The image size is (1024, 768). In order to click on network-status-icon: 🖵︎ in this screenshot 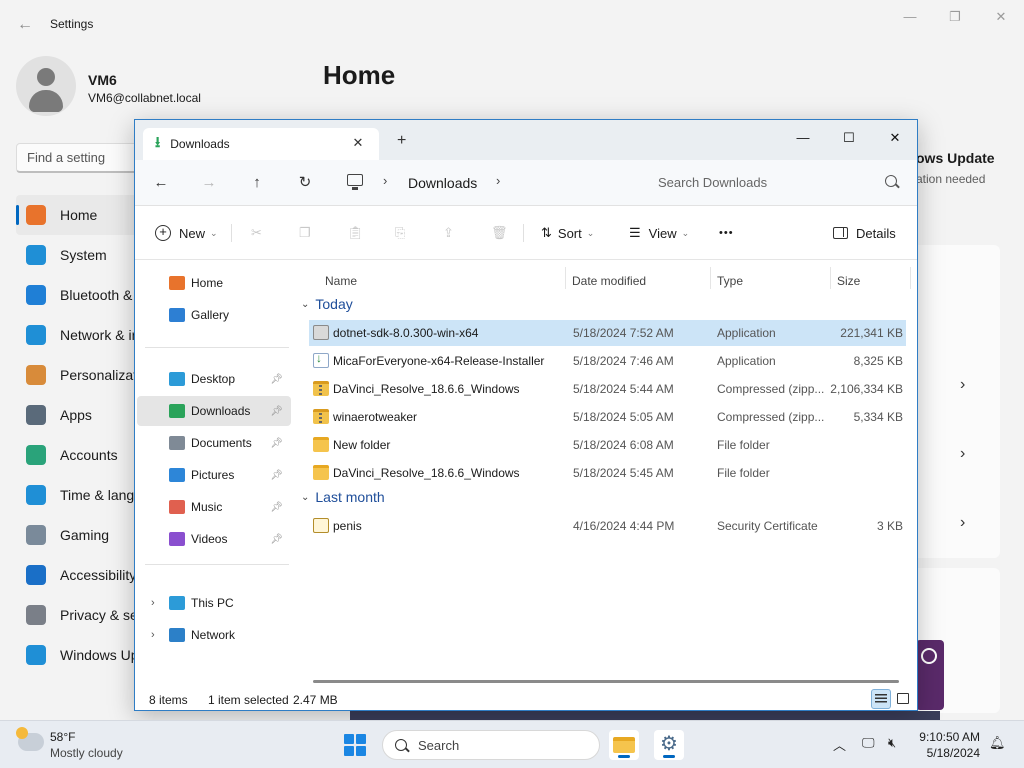, I will do `click(868, 743)`.